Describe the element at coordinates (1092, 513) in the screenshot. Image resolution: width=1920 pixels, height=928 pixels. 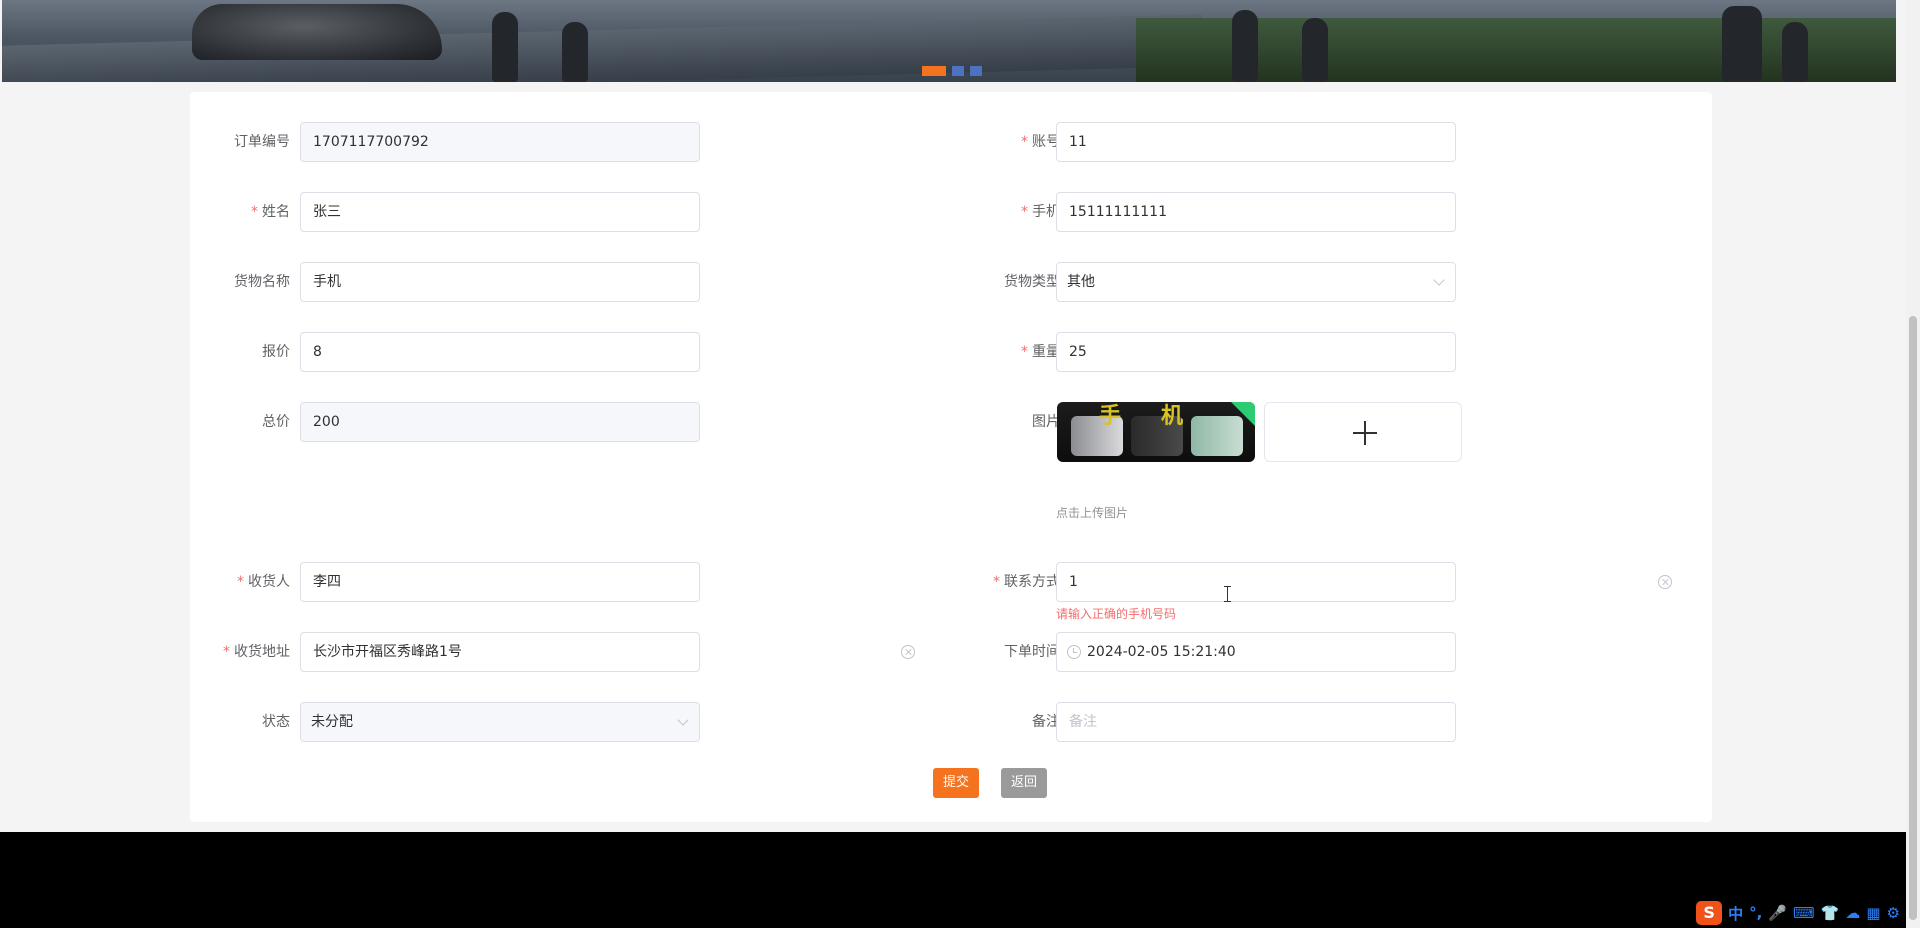
I see `upload-hint: 点击上传图片` at that location.